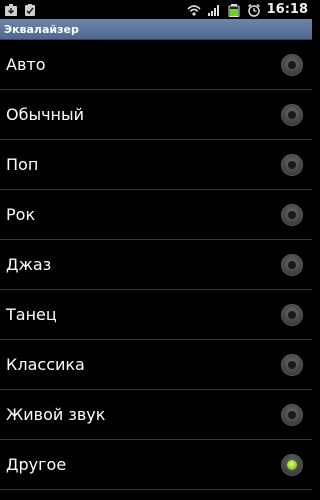 The image size is (320, 500). I want to click on status-bar: 16:18, so click(156, 9).